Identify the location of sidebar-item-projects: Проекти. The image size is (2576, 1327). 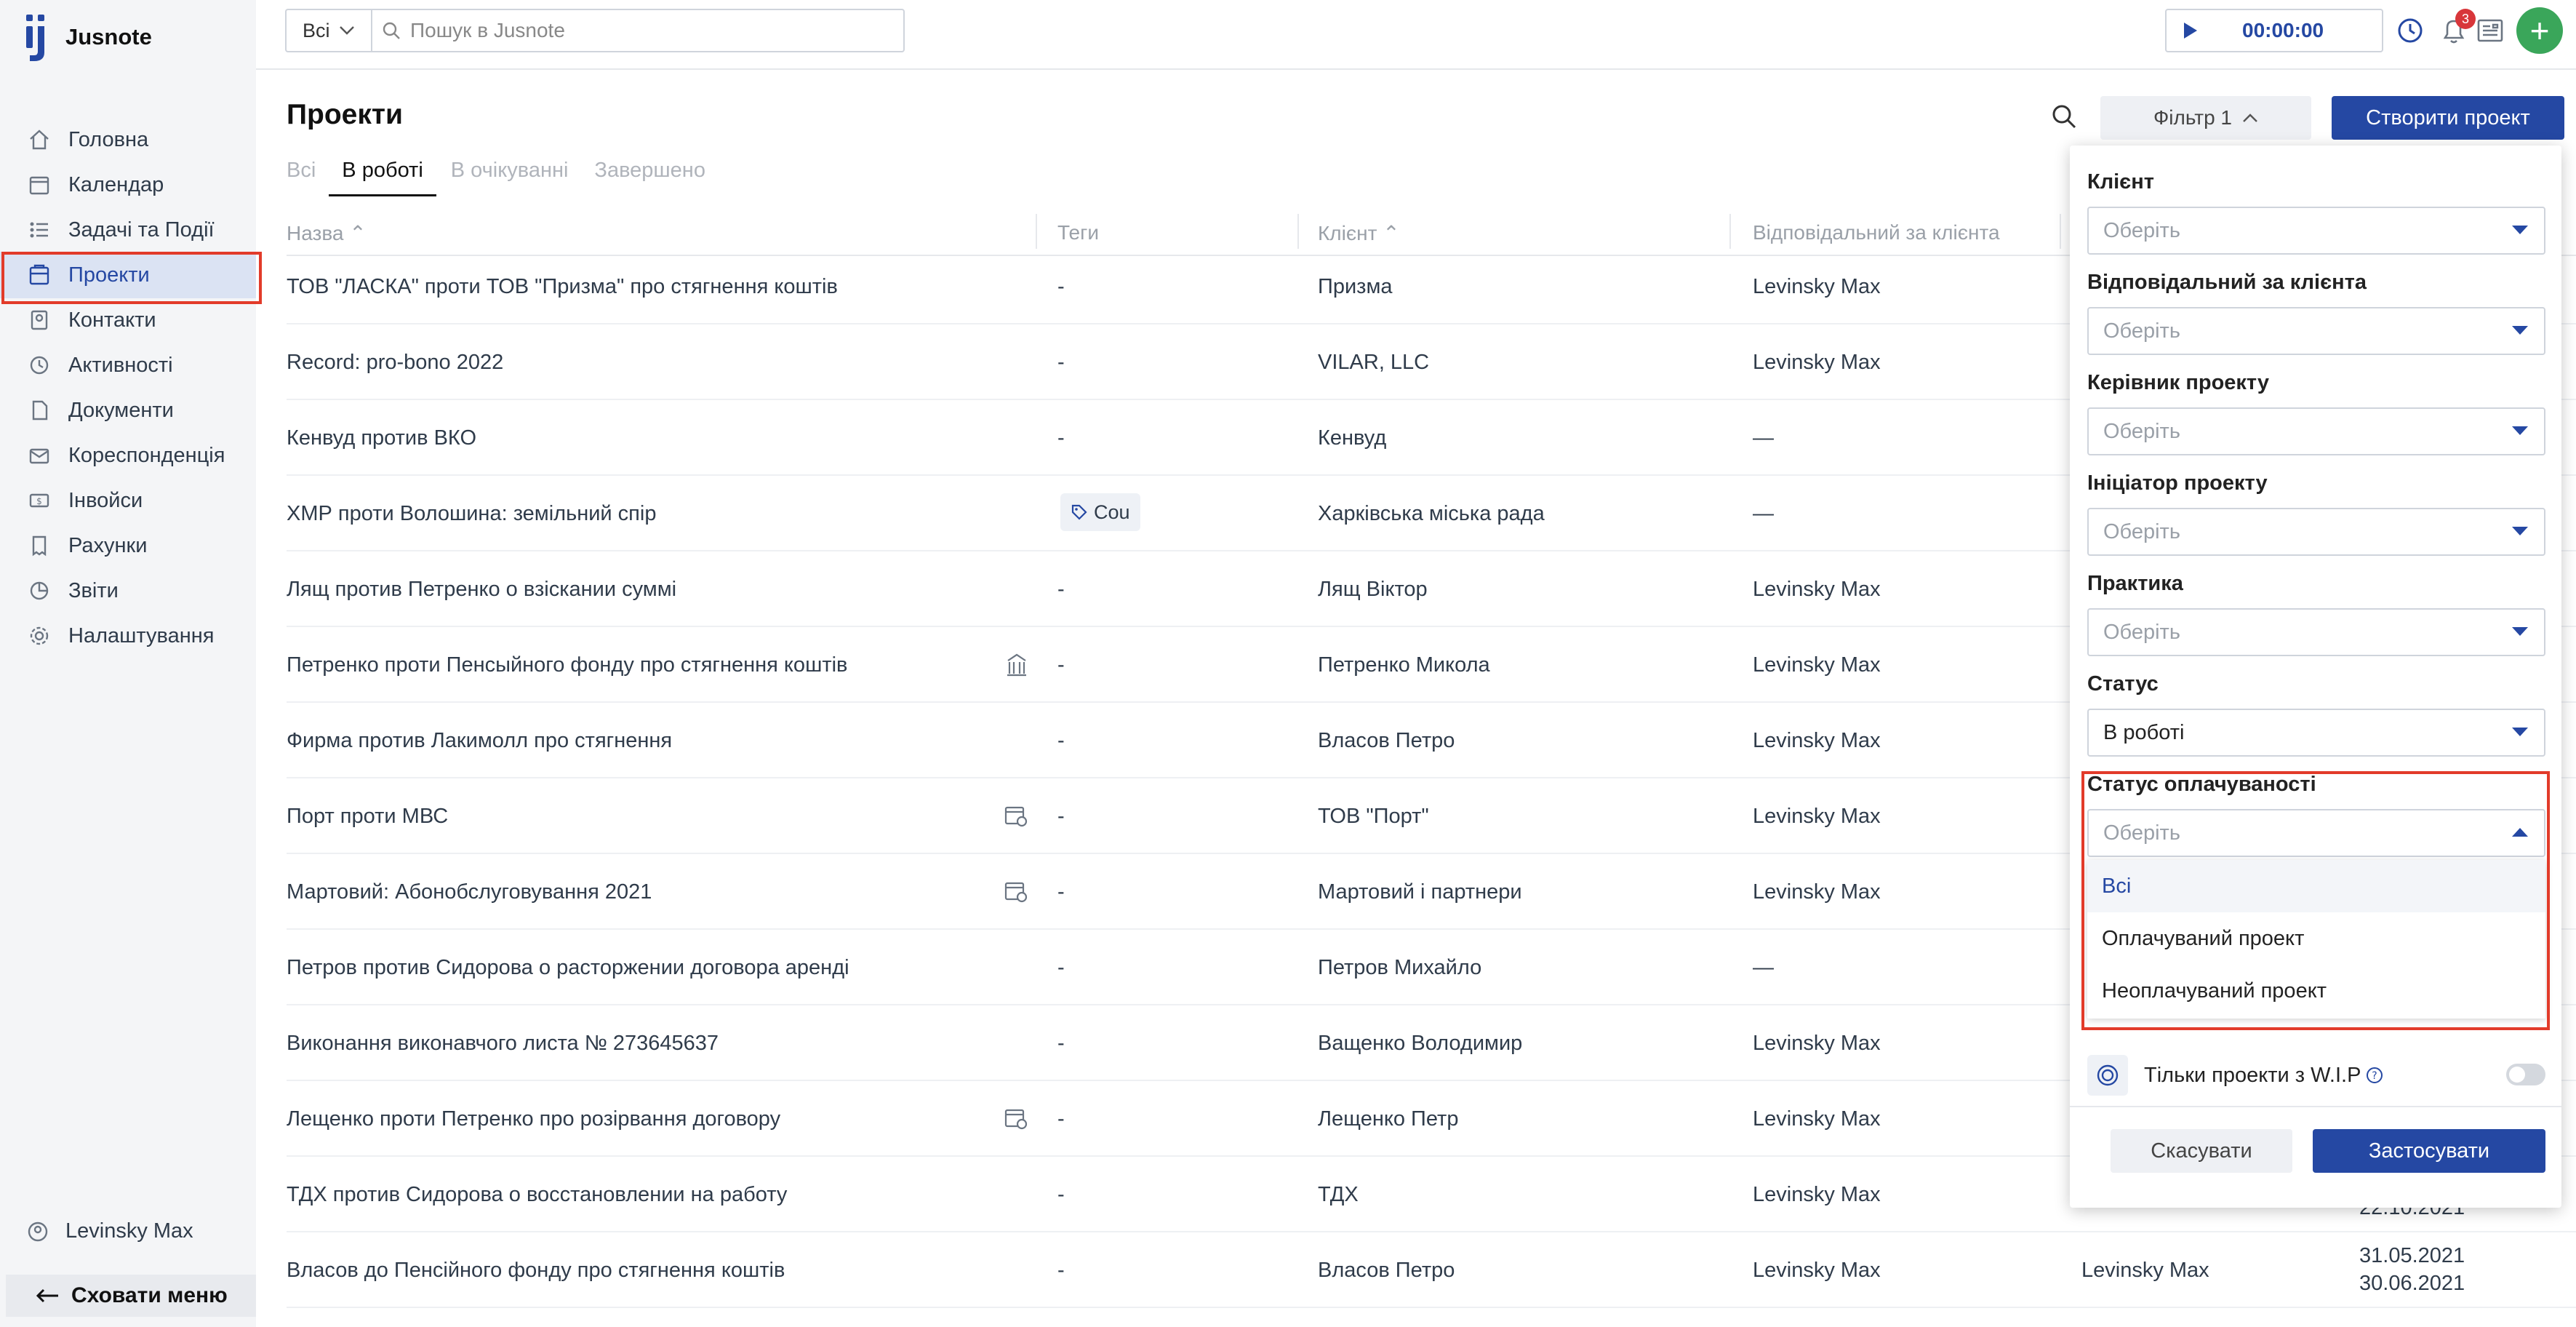
(131, 278).